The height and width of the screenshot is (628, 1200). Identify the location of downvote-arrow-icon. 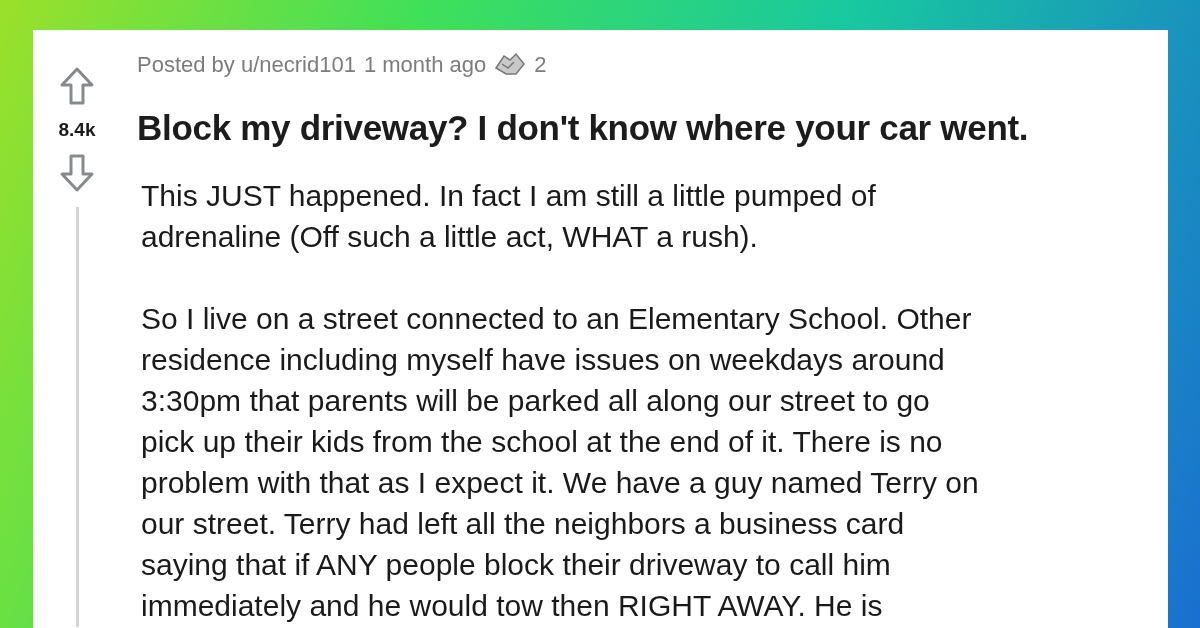
(77, 172).